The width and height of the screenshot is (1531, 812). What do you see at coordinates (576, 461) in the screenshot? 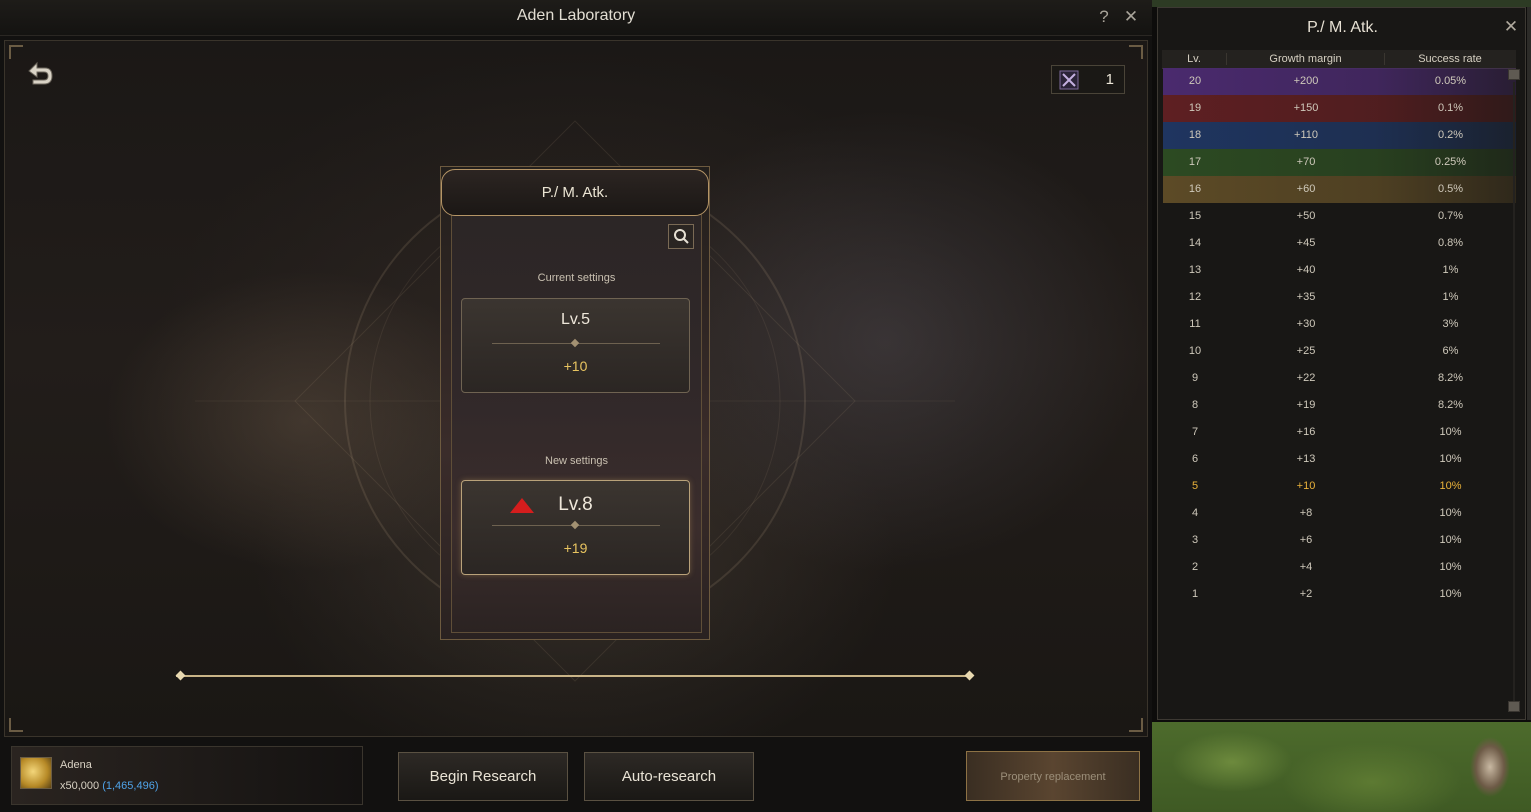
I see `new-settings-label: New settings` at bounding box center [576, 461].